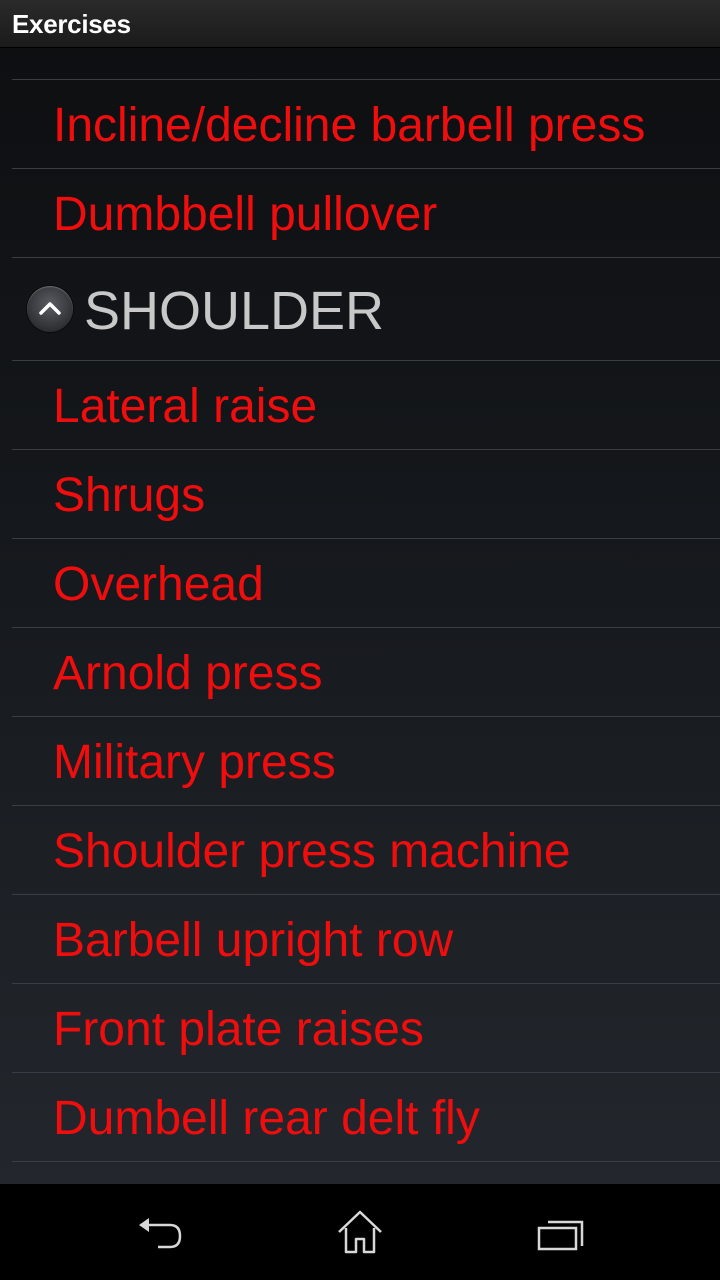 This screenshot has width=720, height=1280. I want to click on list-item-label: Incline/decline barbell press, so click(349, 125).